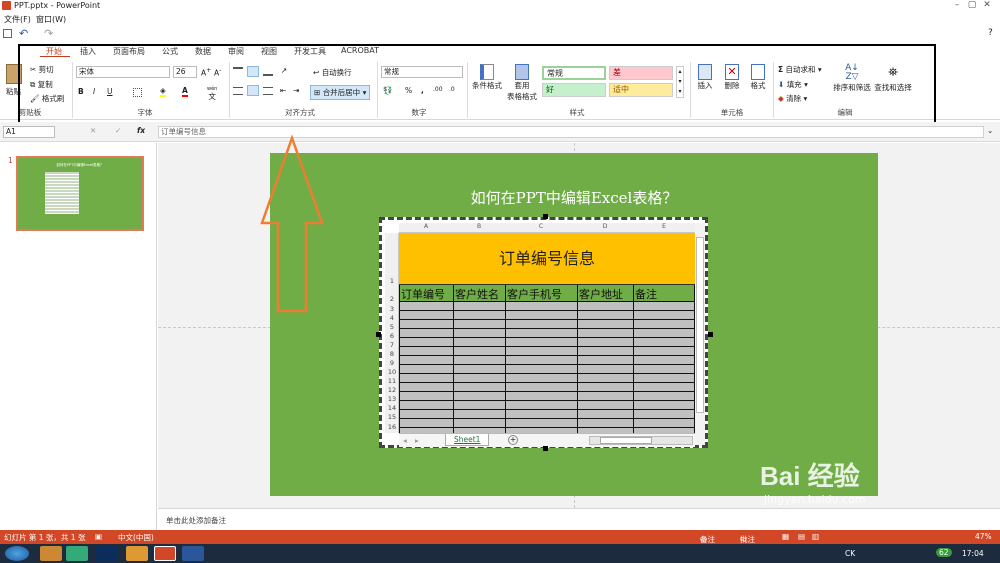  I want to click on sheet-next-icon: ▸, so click(417, 440).